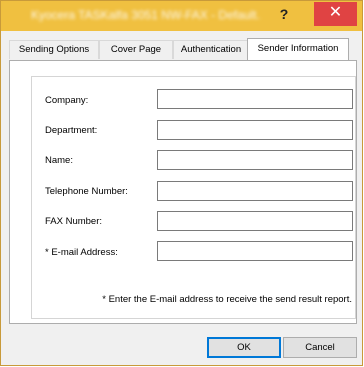 This screenshot has height=367, width=364. I want to click on fax-number-label: FAX Number:, so click(74, 221).